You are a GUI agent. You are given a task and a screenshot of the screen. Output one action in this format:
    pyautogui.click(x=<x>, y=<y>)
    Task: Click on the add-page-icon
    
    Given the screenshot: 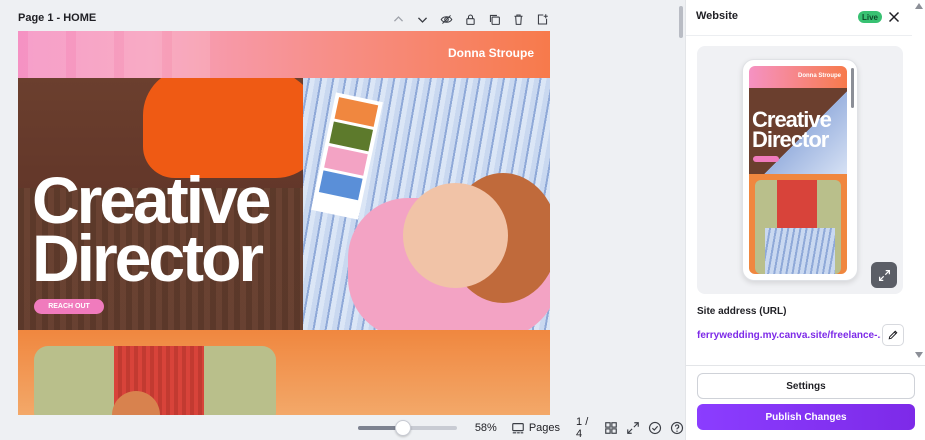 What is the action you would take?
    pyautogui.click(x=542, y=18)
    